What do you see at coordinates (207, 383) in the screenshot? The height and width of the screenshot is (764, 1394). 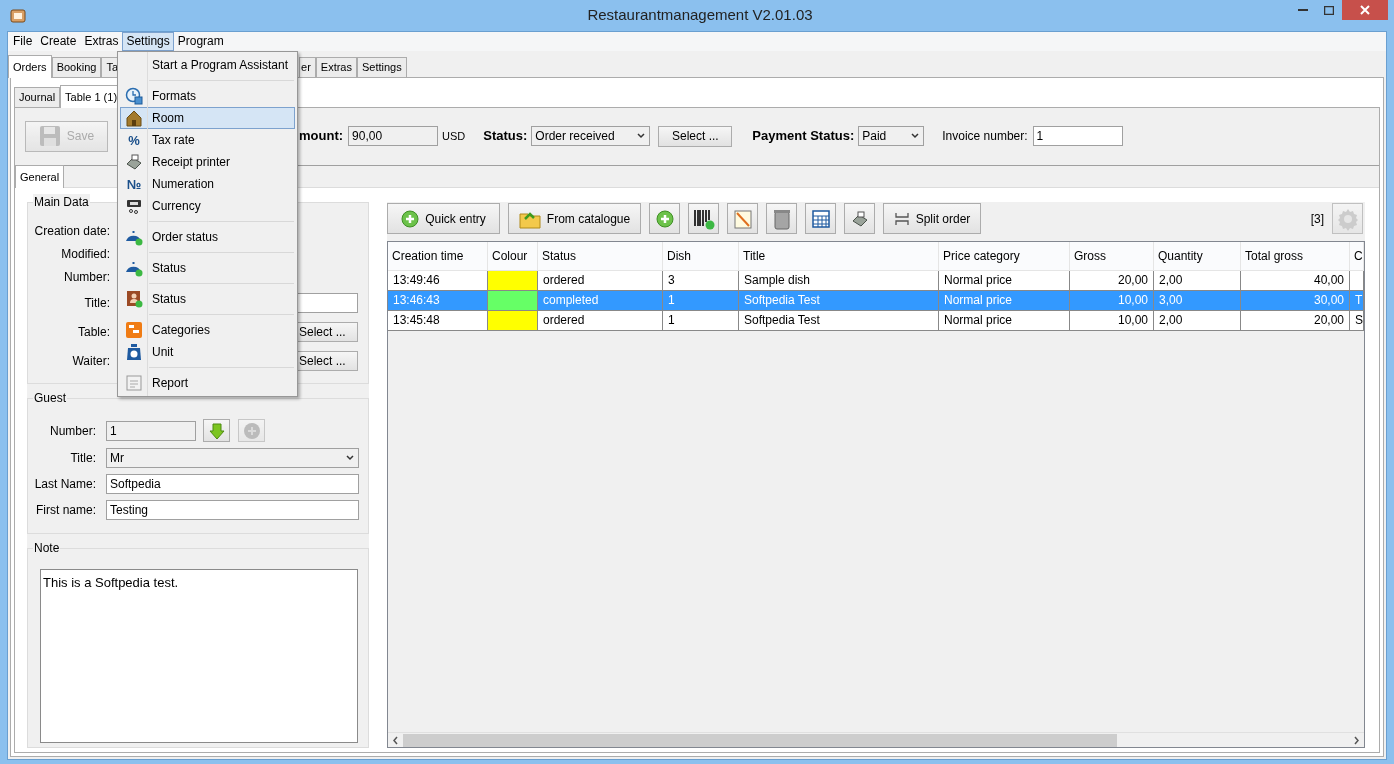 I see `menu-item: Report` at bounding box center [207, 383].